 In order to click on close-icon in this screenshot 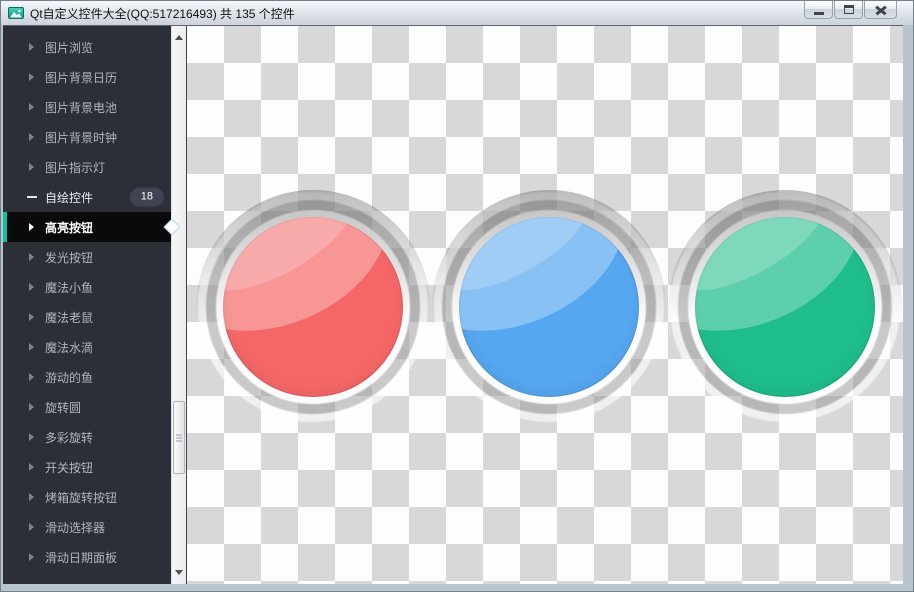, I will do `click(881, 10)`.